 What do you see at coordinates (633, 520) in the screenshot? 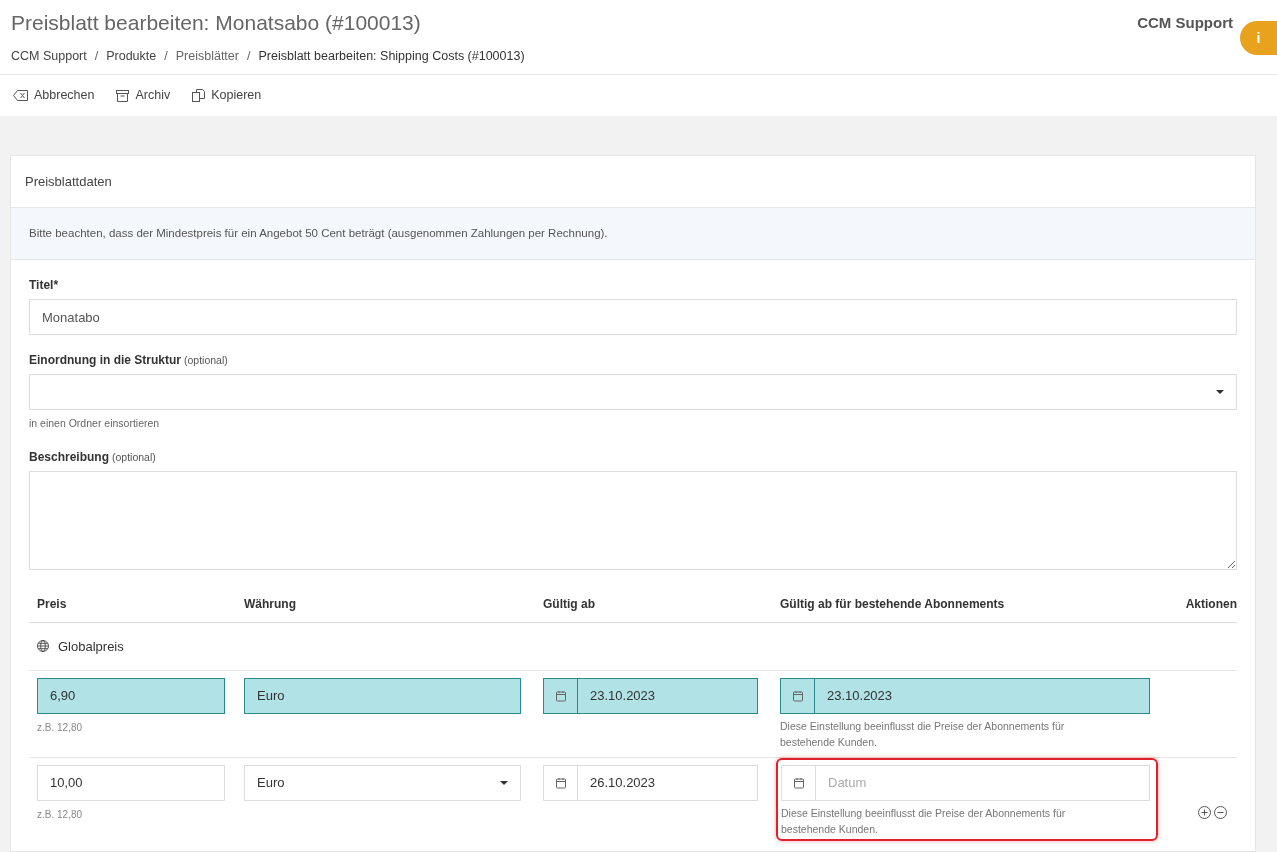
I see `description-input` at bounding box center [633, 520].